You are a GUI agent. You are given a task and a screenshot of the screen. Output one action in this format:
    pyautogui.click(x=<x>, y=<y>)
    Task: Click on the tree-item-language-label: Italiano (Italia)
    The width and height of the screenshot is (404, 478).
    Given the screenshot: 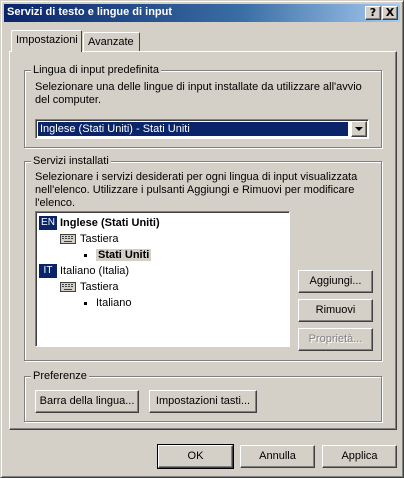 What is the action you would take?
    pyautogui.click(x=95, y=271)
    